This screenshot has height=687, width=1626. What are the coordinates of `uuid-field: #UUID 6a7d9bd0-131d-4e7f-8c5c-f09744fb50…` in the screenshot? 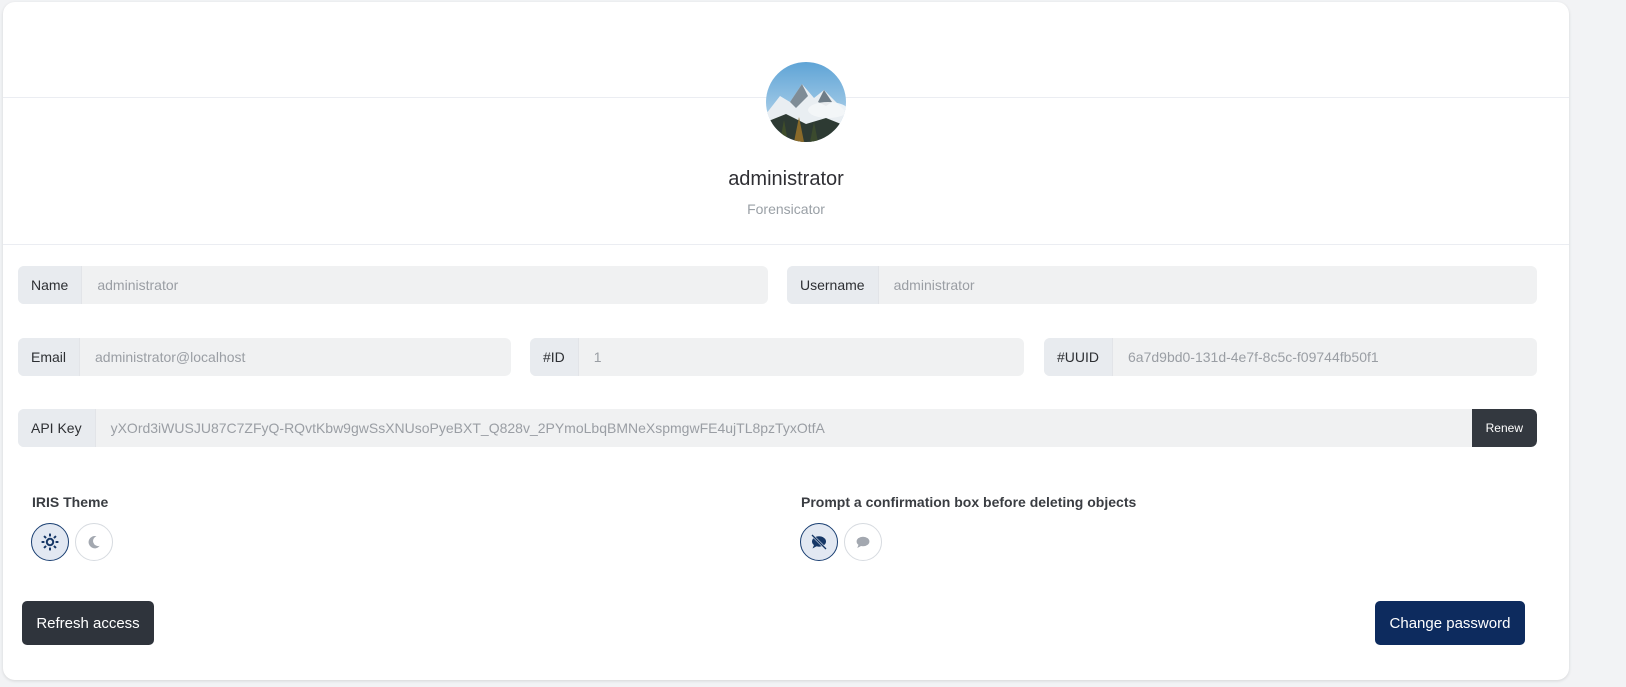 It's located at (1290, 357).